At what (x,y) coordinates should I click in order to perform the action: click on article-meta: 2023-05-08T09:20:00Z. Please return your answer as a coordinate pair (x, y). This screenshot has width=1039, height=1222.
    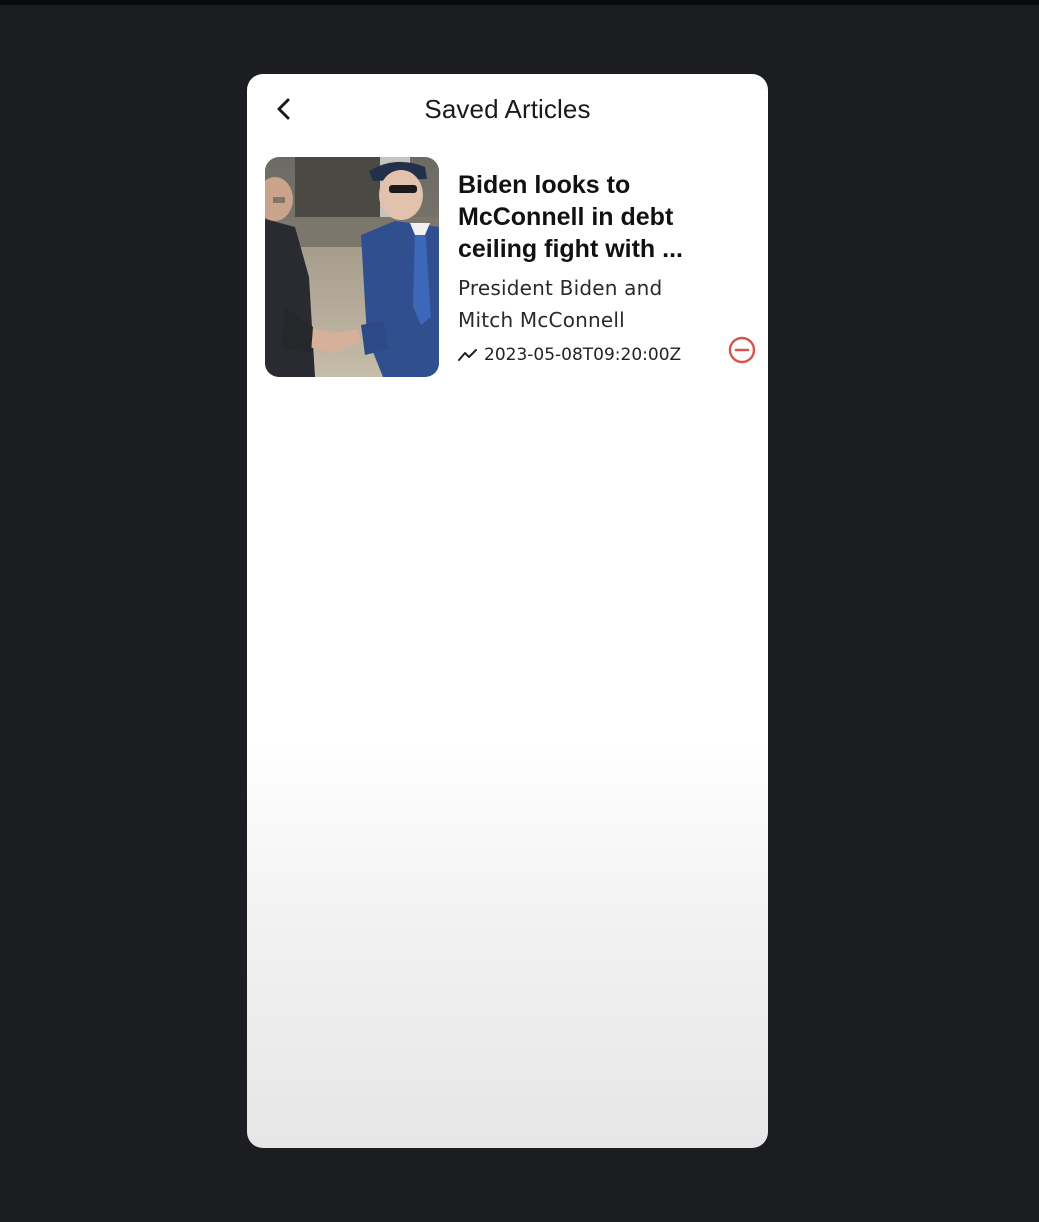
    Looking at the image, I should click on (569, 355).